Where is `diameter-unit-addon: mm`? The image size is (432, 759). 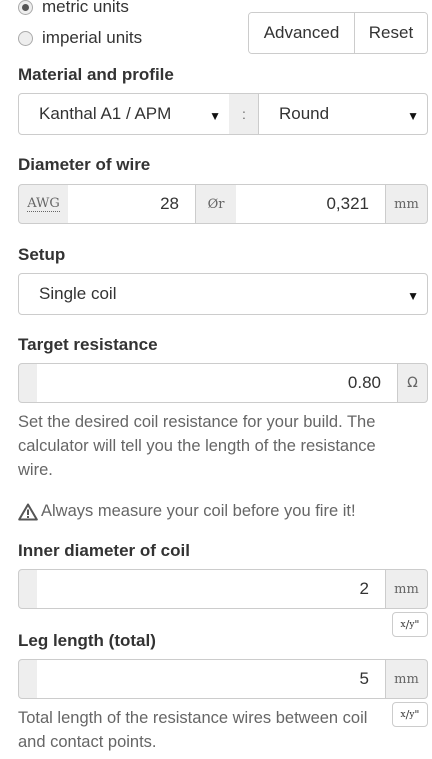
diameter-unit-addon: mm is located at coordinates (406, 204).